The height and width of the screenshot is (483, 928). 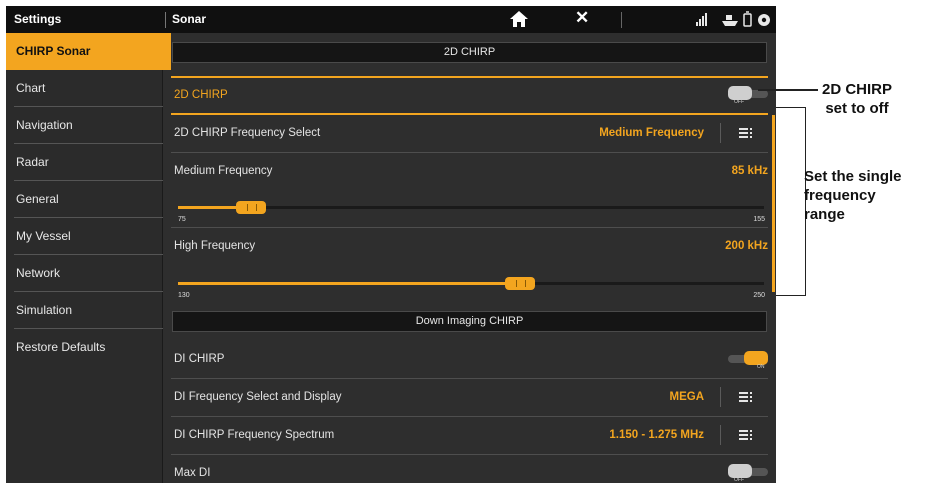 What do you see at coordinates (84, 162) in the screenshot?
I see `sidebar-item-radar: Radar` at bounding box center [84, 162].